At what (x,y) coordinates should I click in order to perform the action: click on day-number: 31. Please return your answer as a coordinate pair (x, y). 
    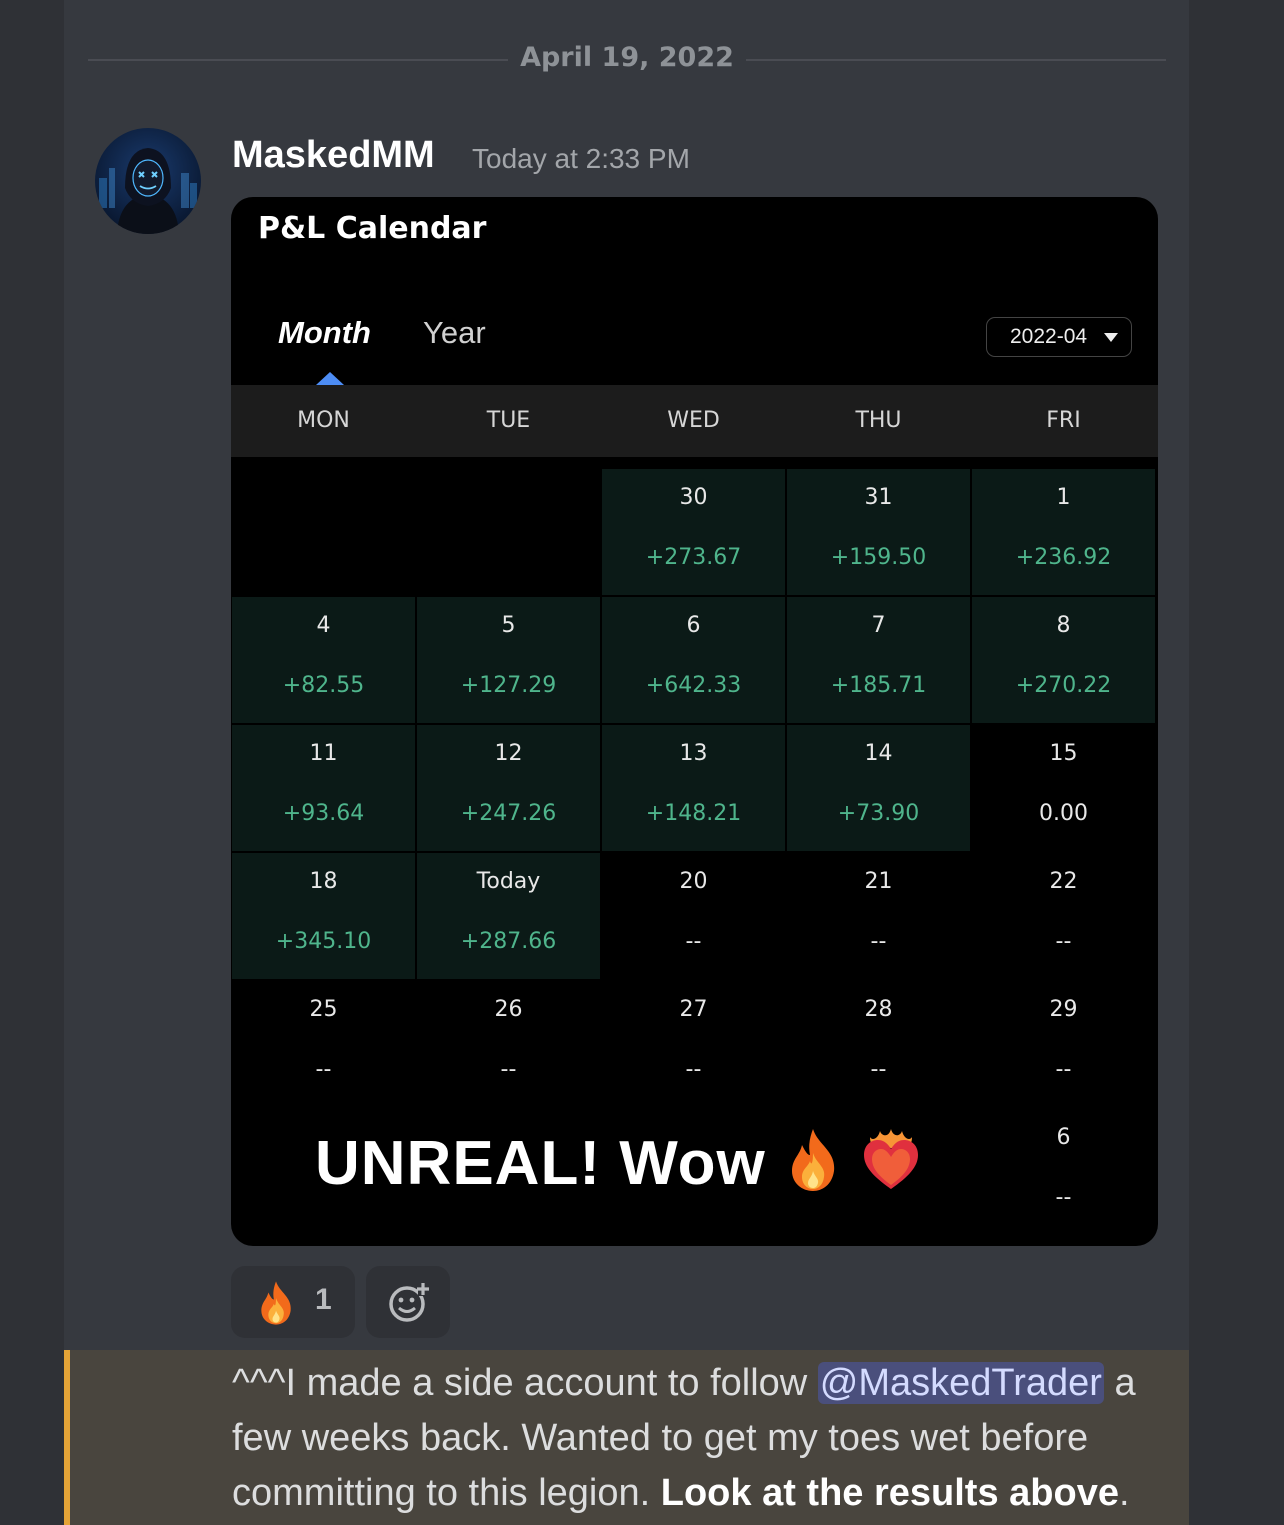
    Looking at the image, I should click on (878, 497).